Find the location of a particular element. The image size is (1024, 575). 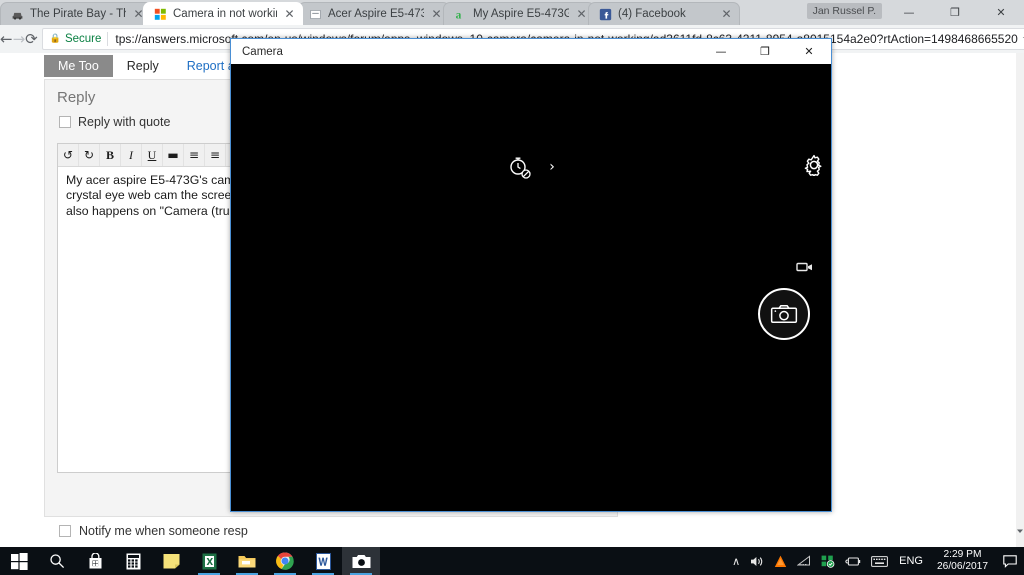

profile-chip: Jan Russel P. is located at coordinates (844, 11).